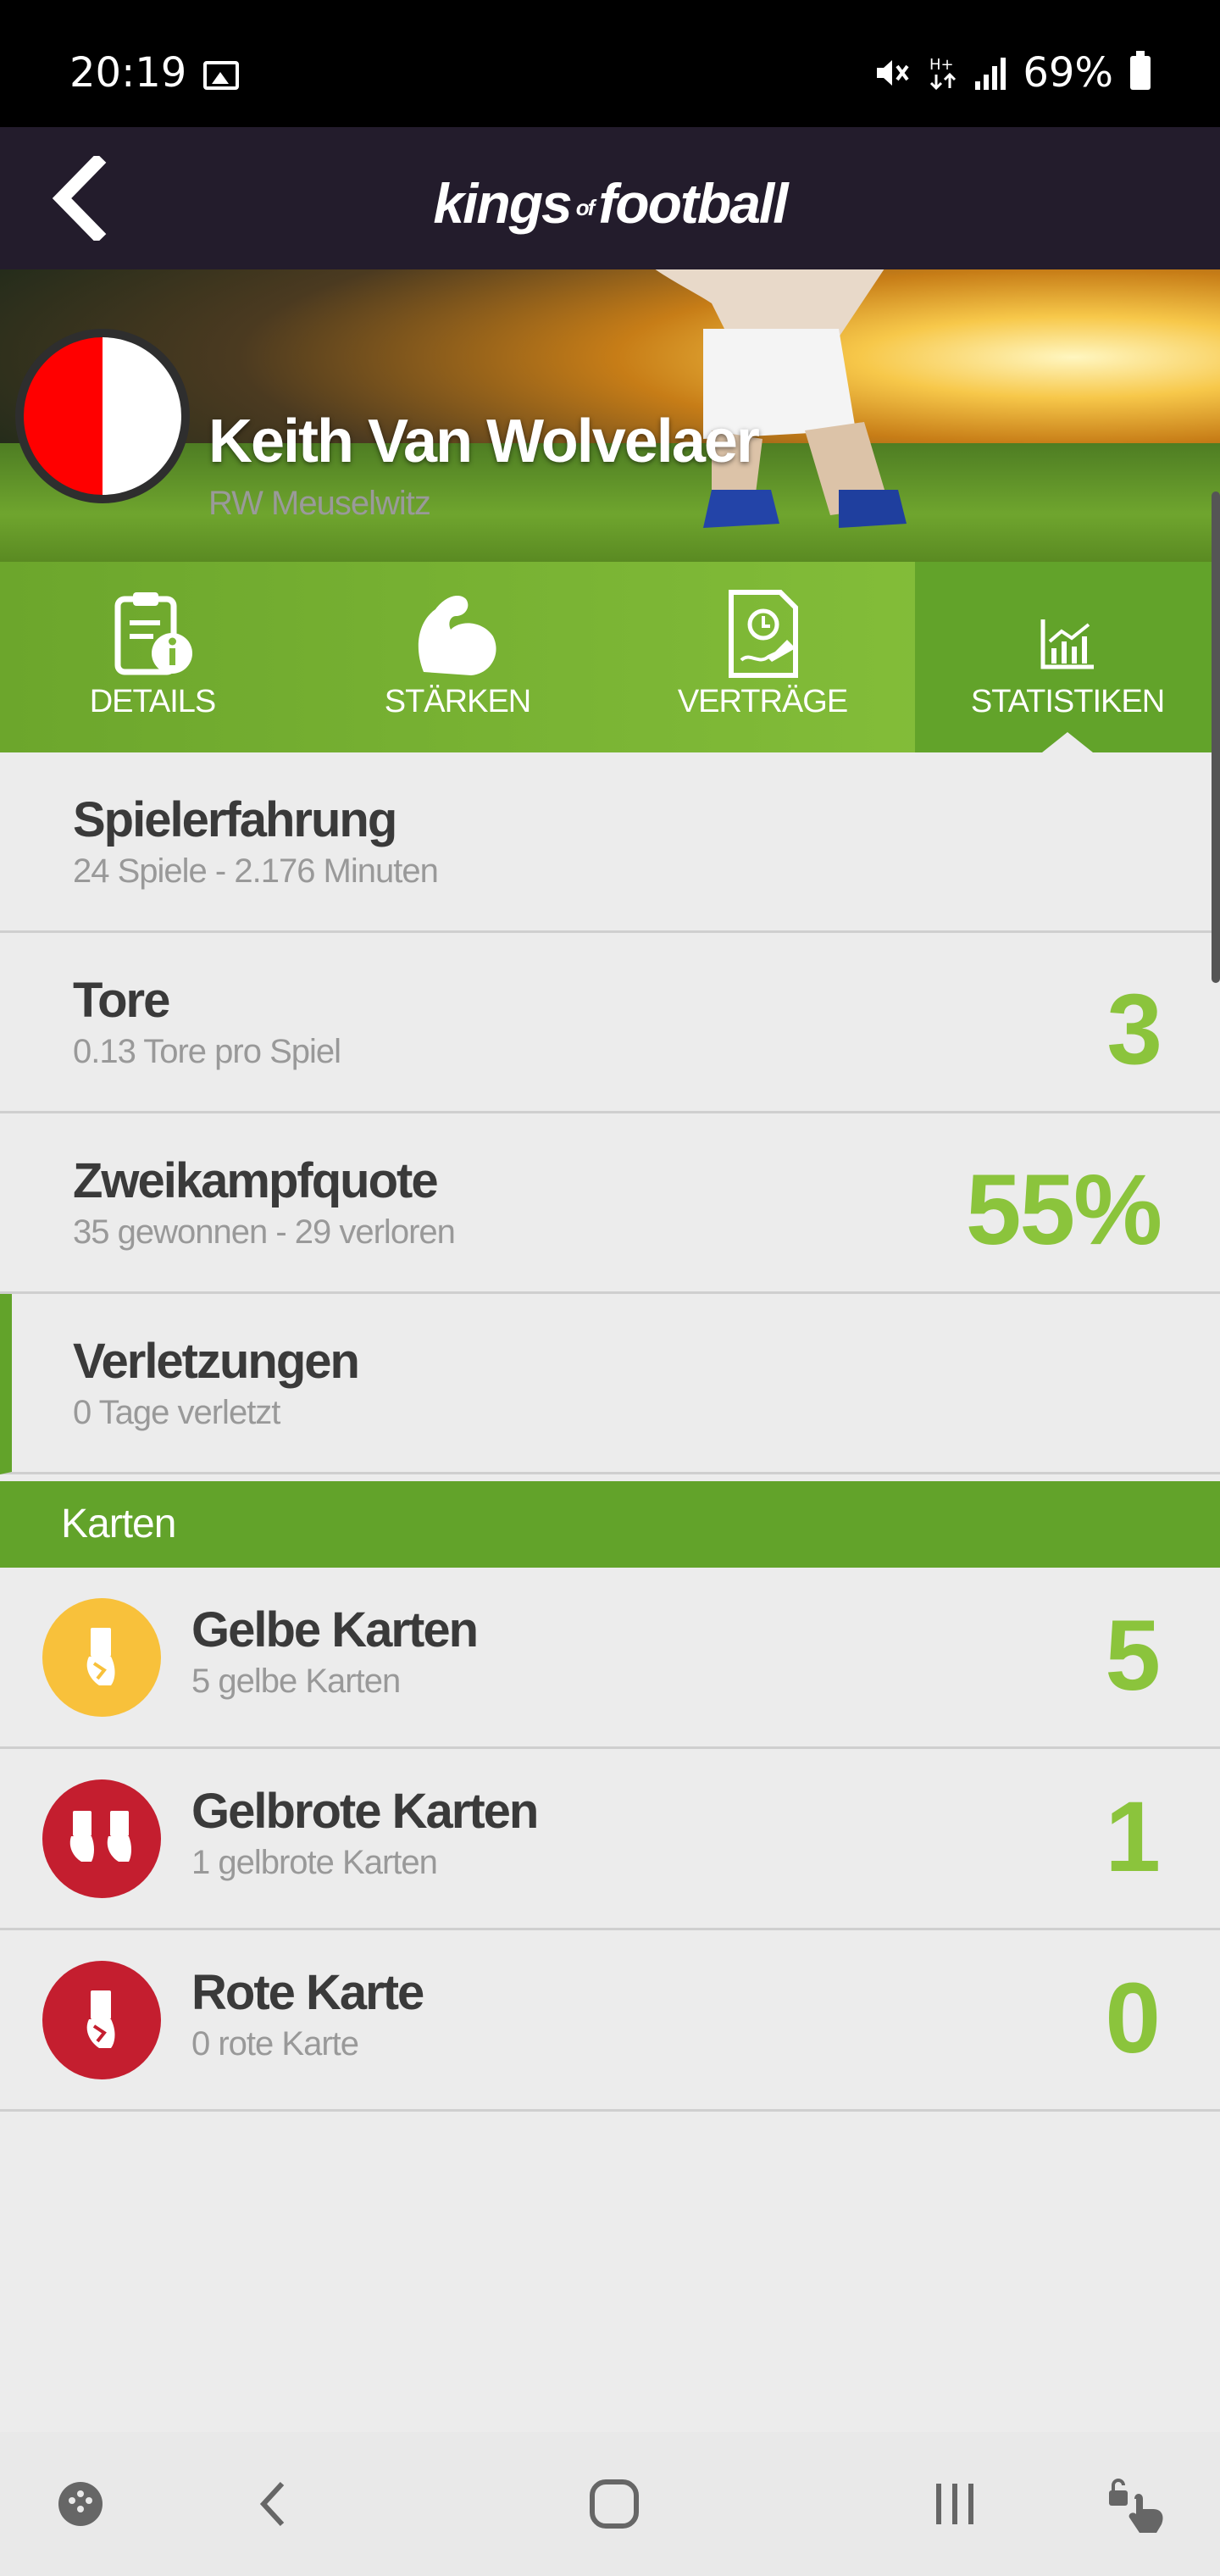 The image size is (1220, 2576). What do you see at coordinates (1067, 742) in the screenshot?
I see `active-tab-indicator` at bounding box center [1067, 742].